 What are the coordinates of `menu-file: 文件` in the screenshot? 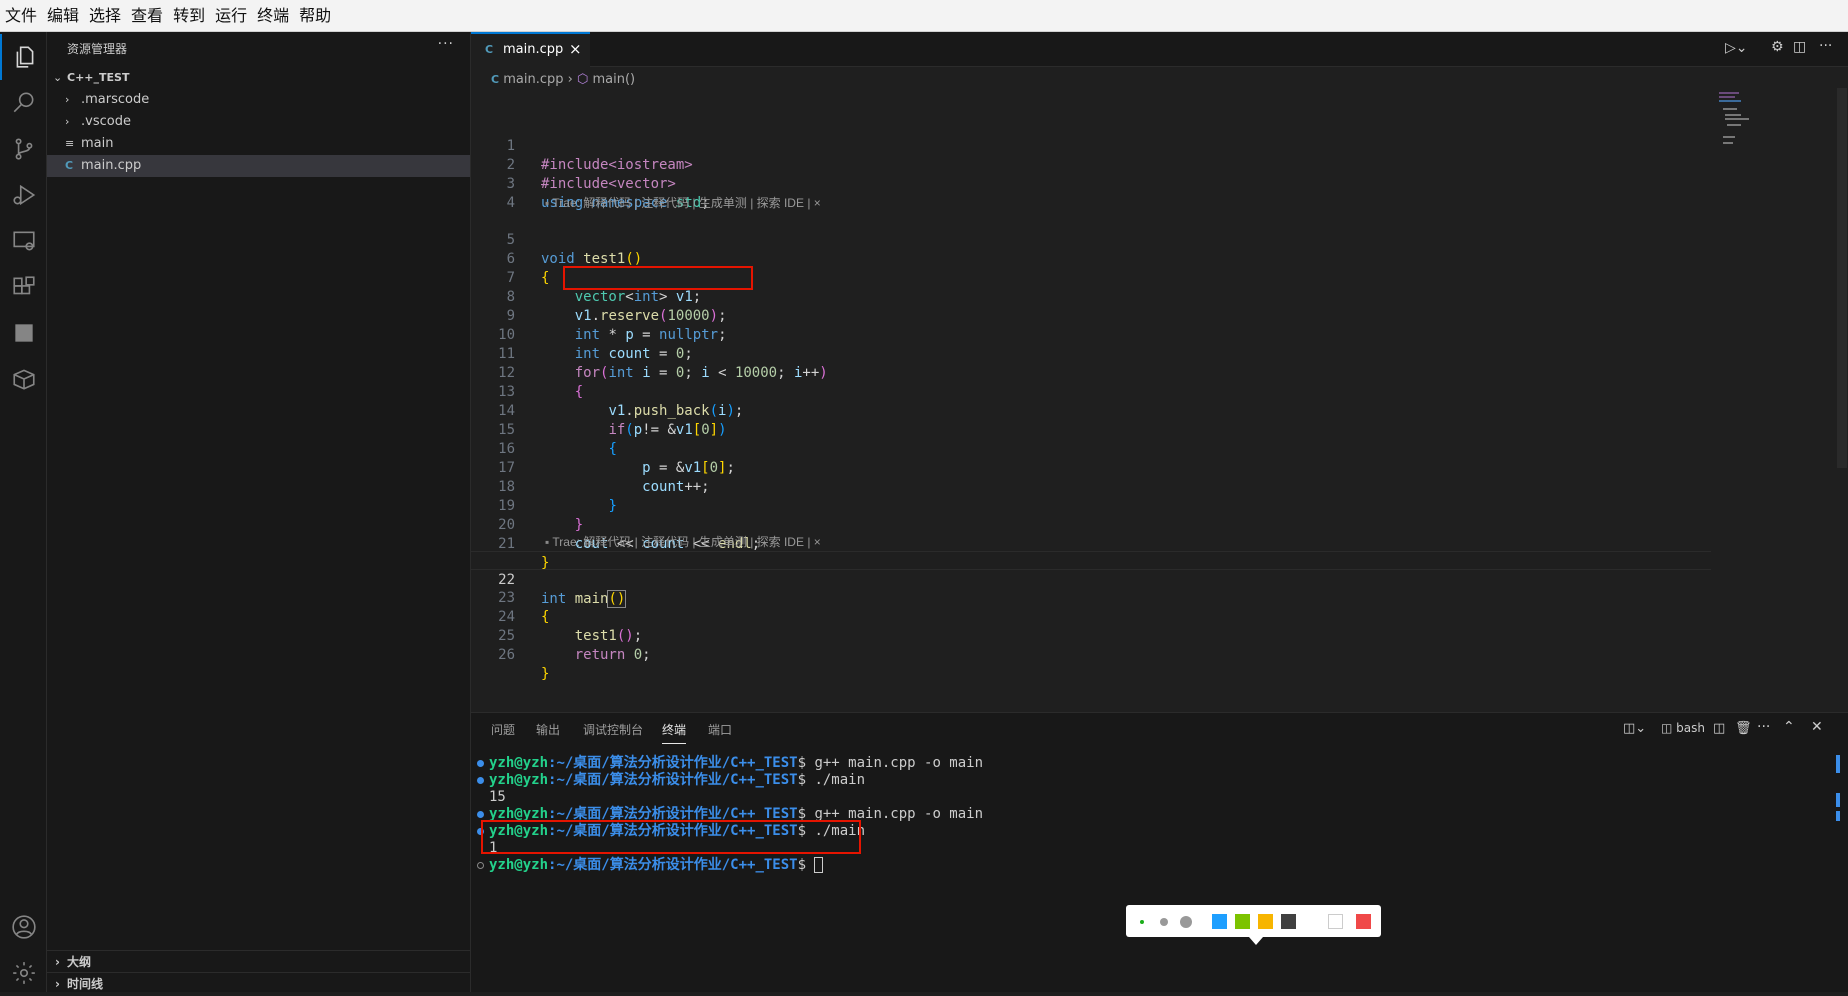 It's located at (21, 16).